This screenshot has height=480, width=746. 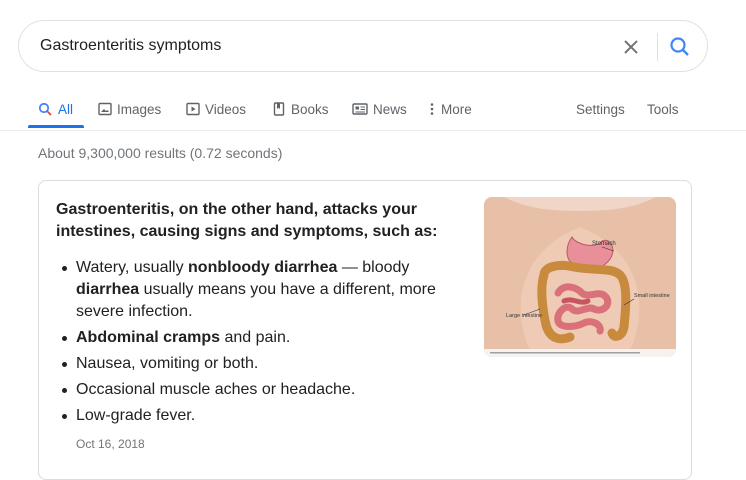 I want to click on close-icon, so click(x=631, y=47).